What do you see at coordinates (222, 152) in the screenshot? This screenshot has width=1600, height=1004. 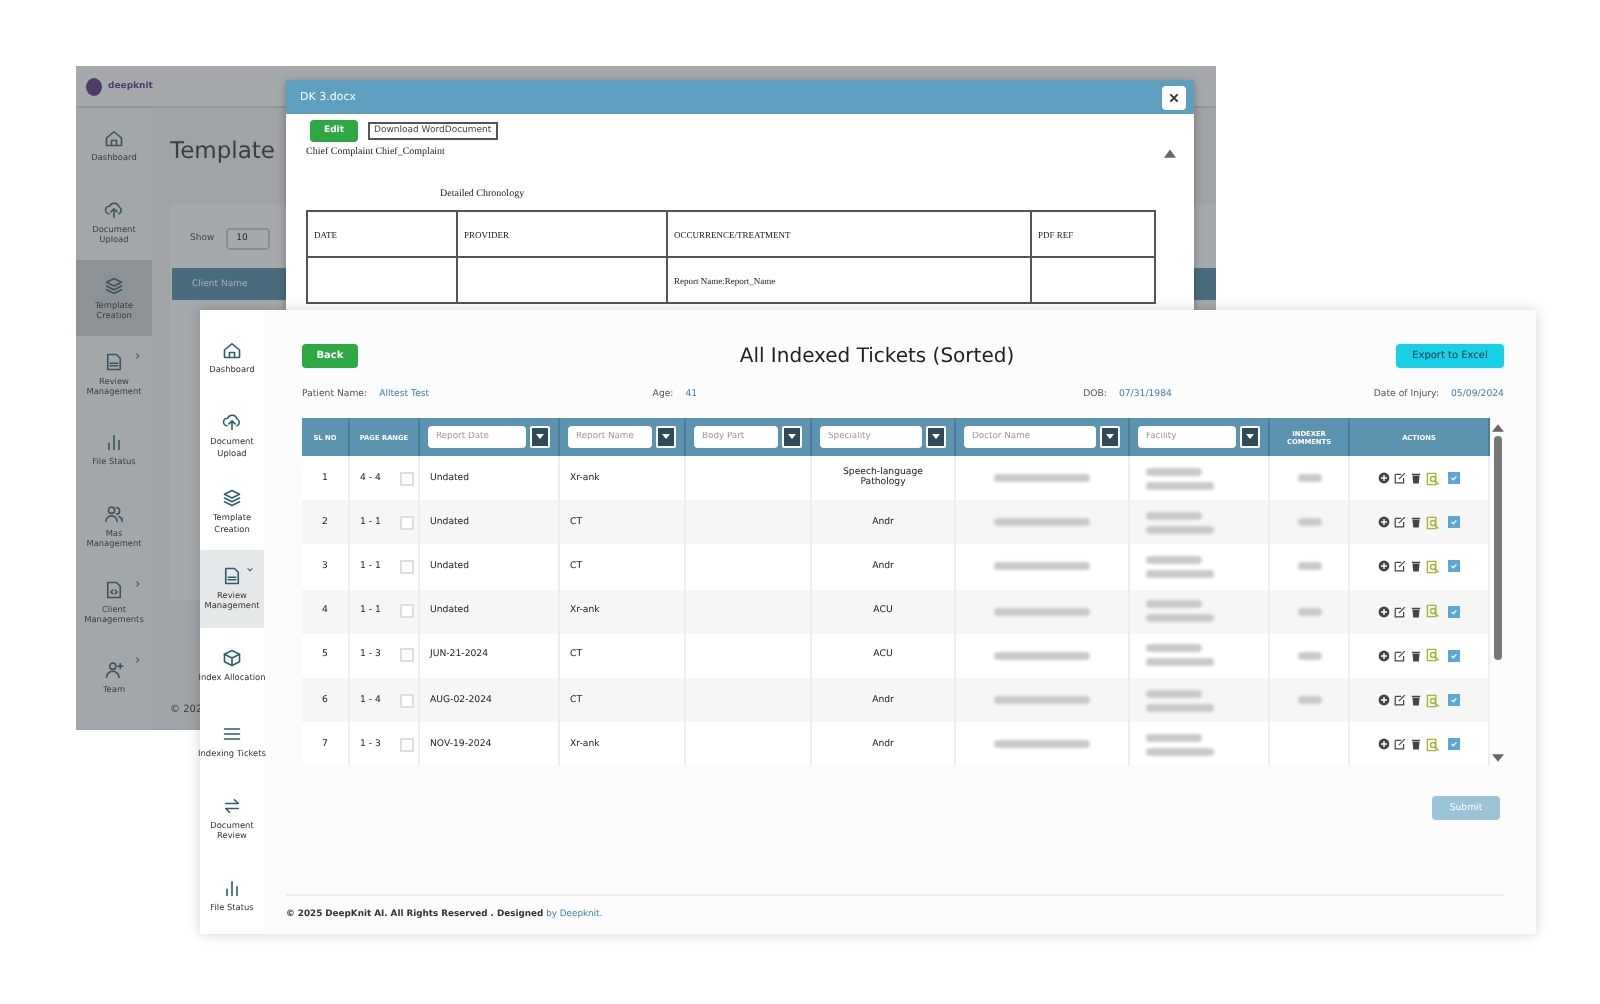 I see `page-title: Template` at bounding box center [222, 152].